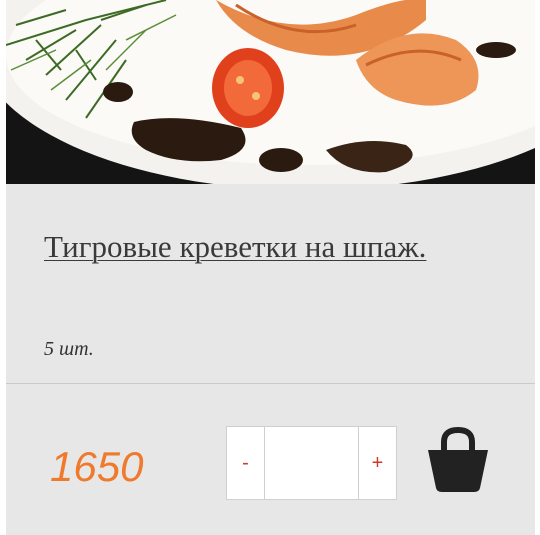 This screenshot has width=540, height=535. I want to click on product-price: 1650, so click(97, 466).